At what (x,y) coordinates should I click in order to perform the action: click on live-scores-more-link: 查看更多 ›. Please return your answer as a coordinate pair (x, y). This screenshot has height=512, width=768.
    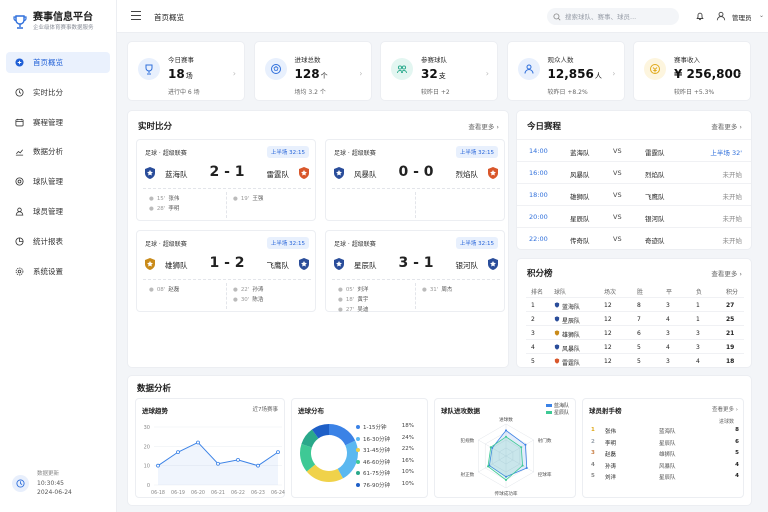
    Looking at the image, I should click on (483, 126).